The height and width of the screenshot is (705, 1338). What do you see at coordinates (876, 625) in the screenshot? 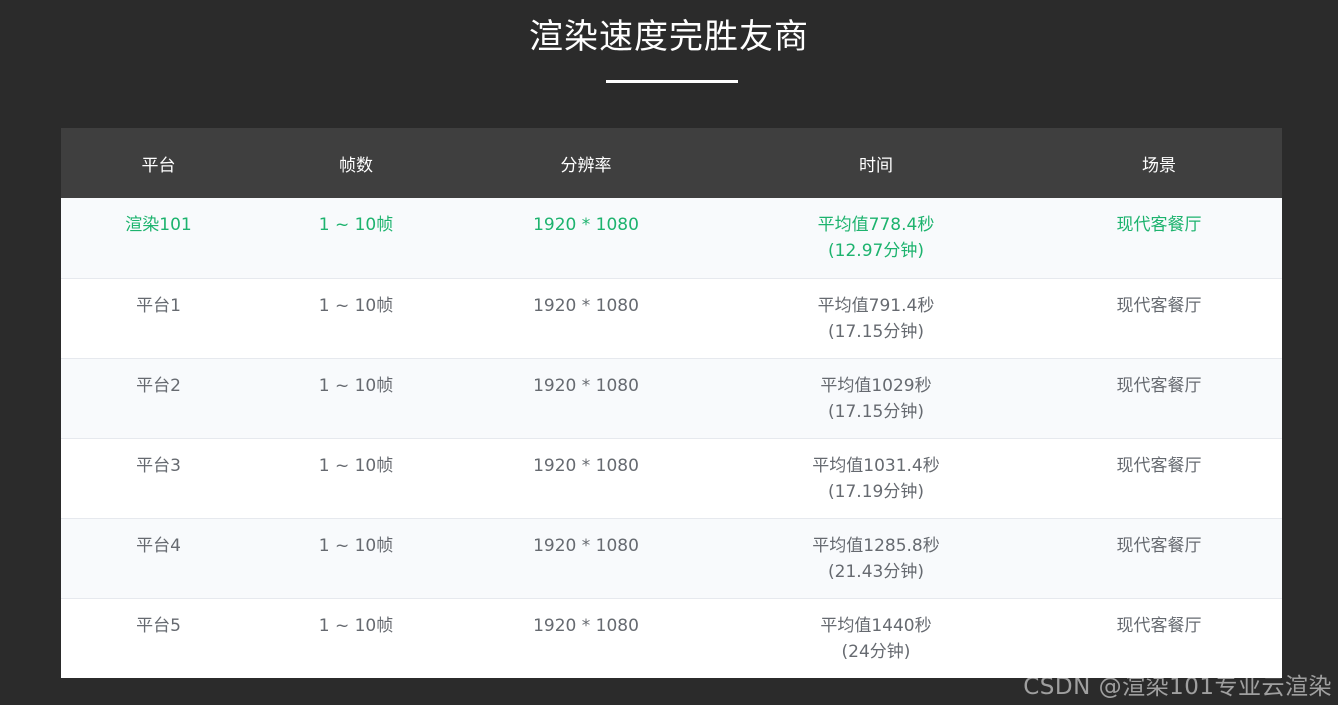
I see `cell-time-average: 平均值1440秒` at bounding box center [876, 625].